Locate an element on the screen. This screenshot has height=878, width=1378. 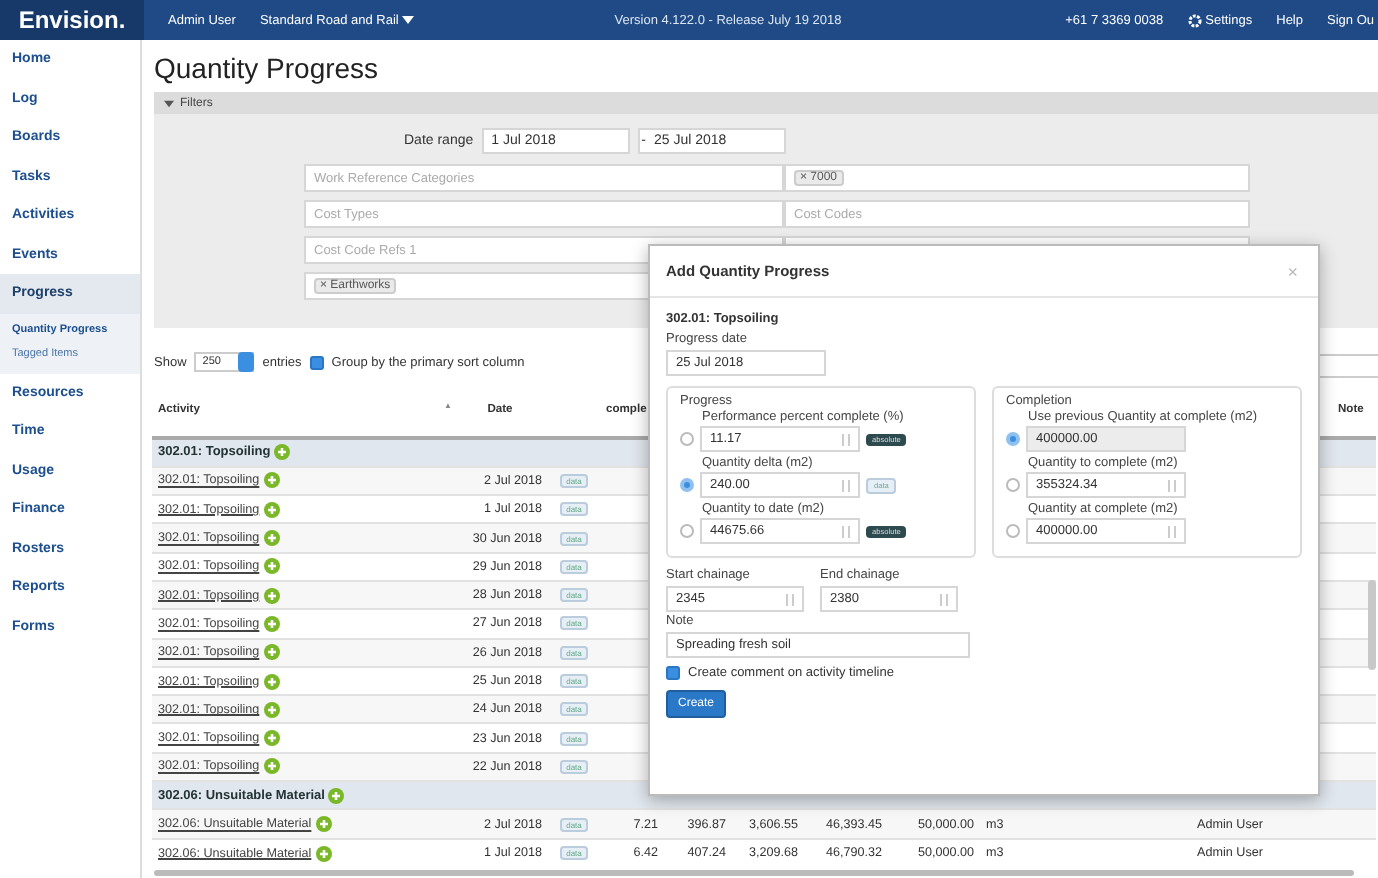
vertical-scrollbar is located at coordinates (1372, 625).